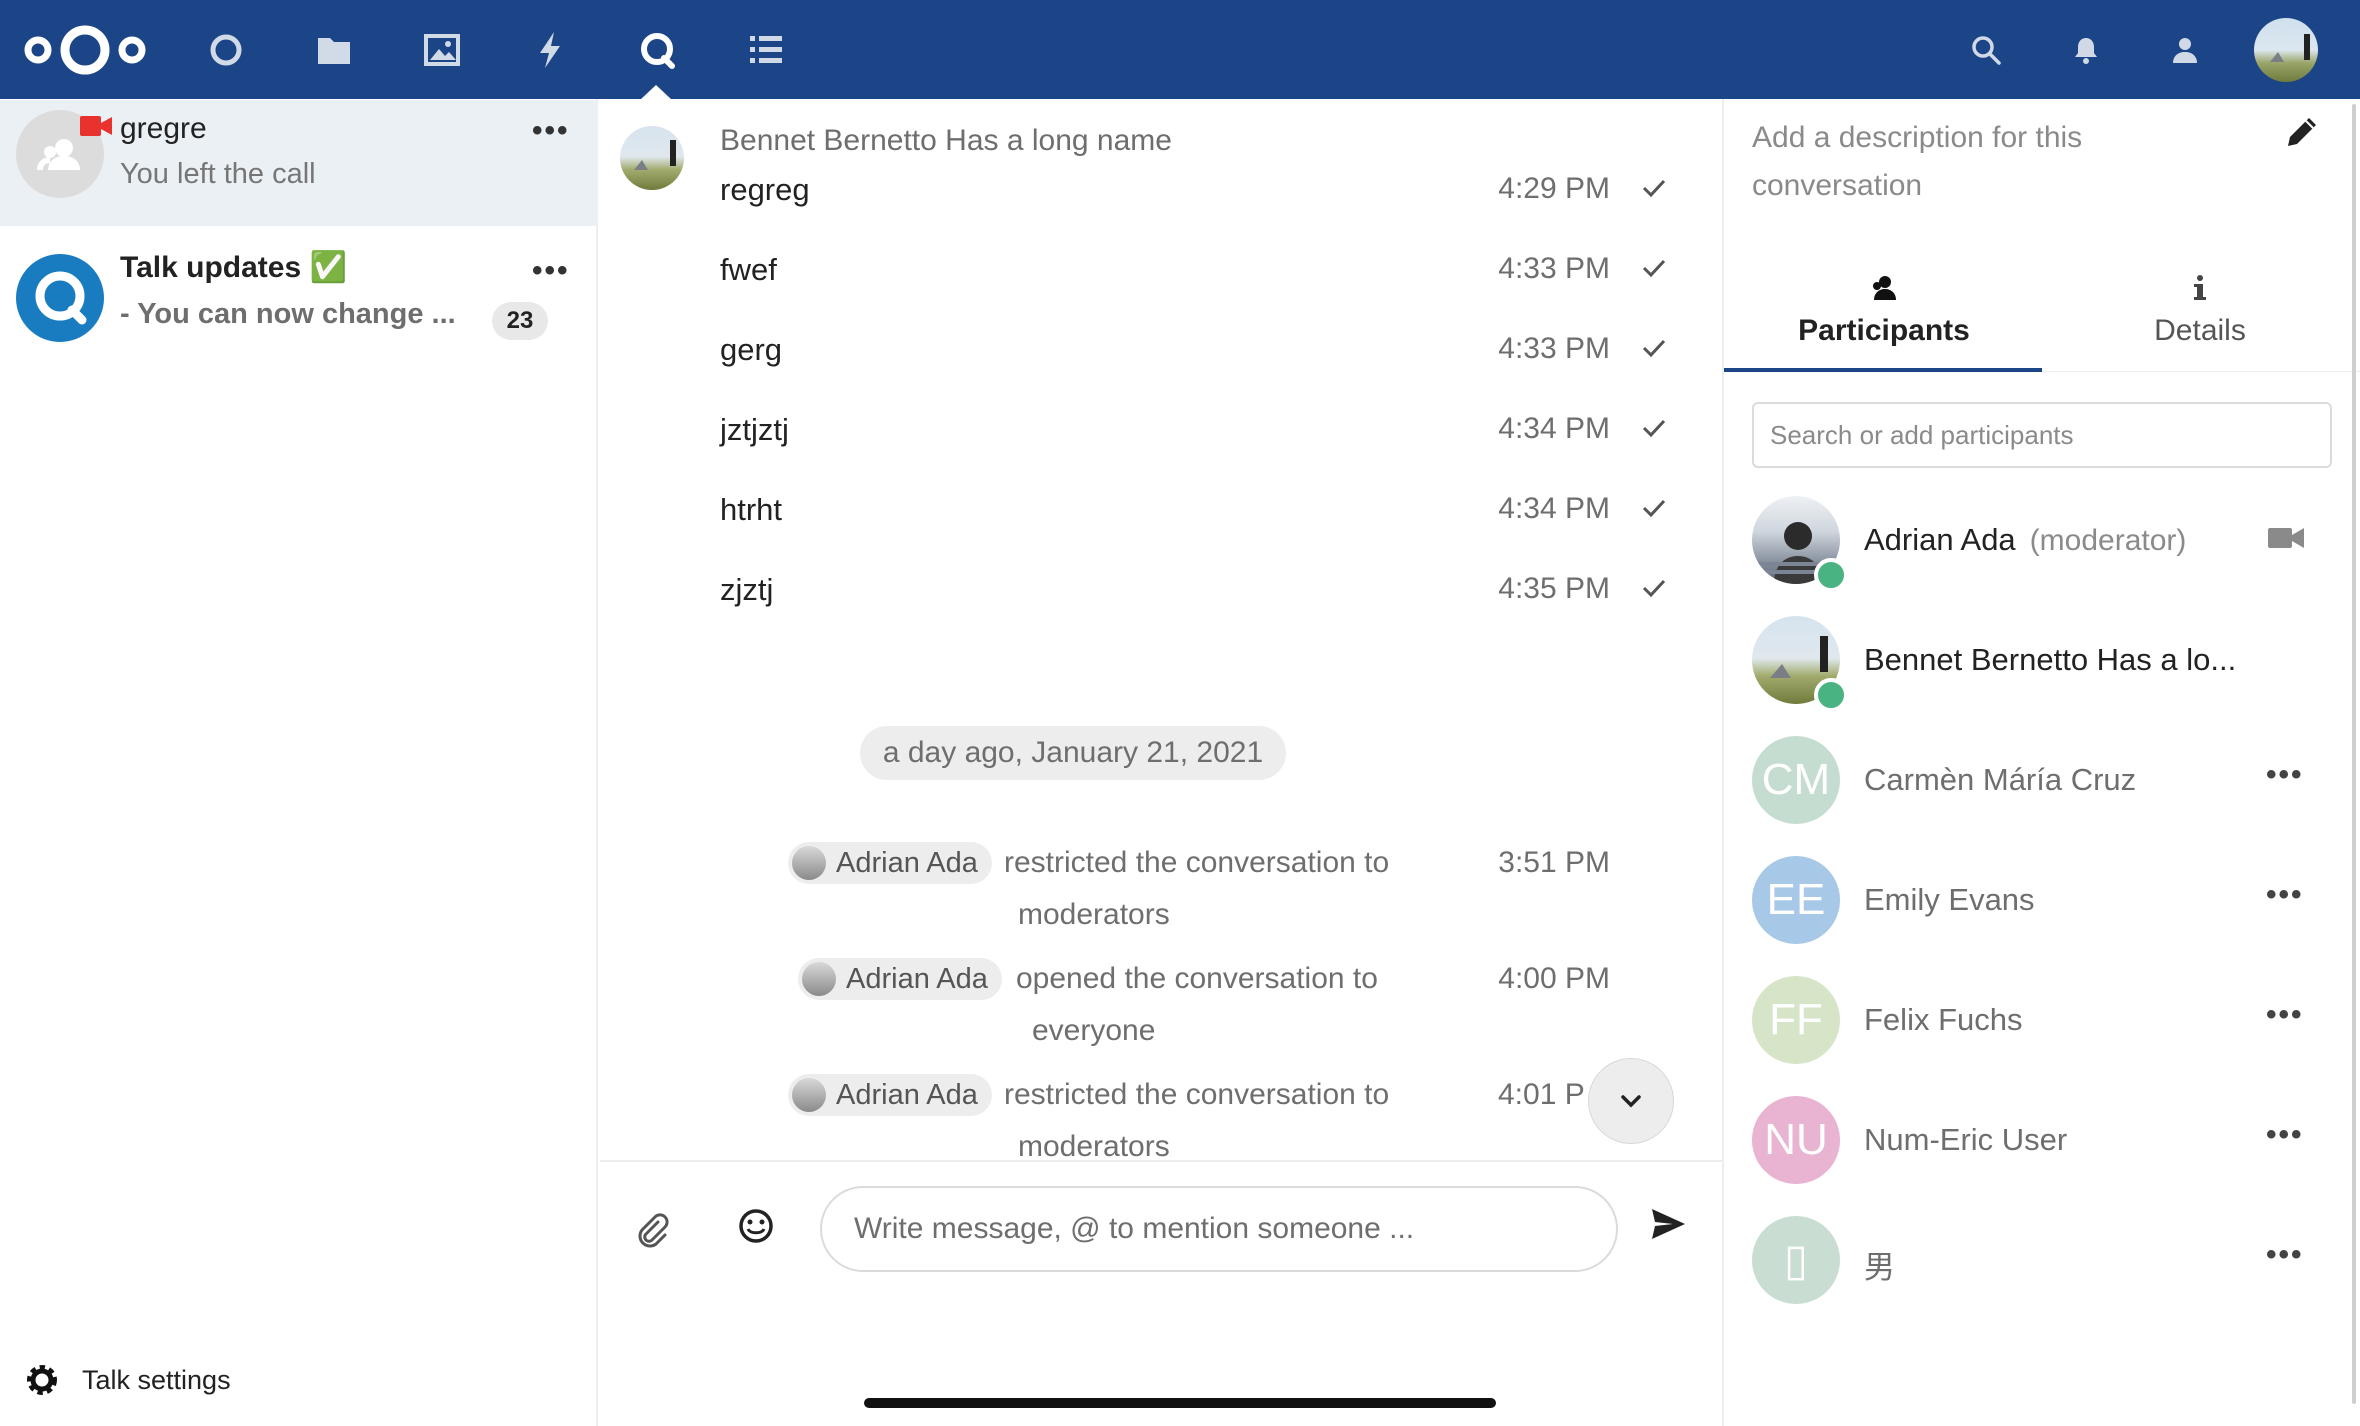  Describe the element at coordinates (1796, 1140) in the screenshot. I see `participant-avatar: NU` at that location.